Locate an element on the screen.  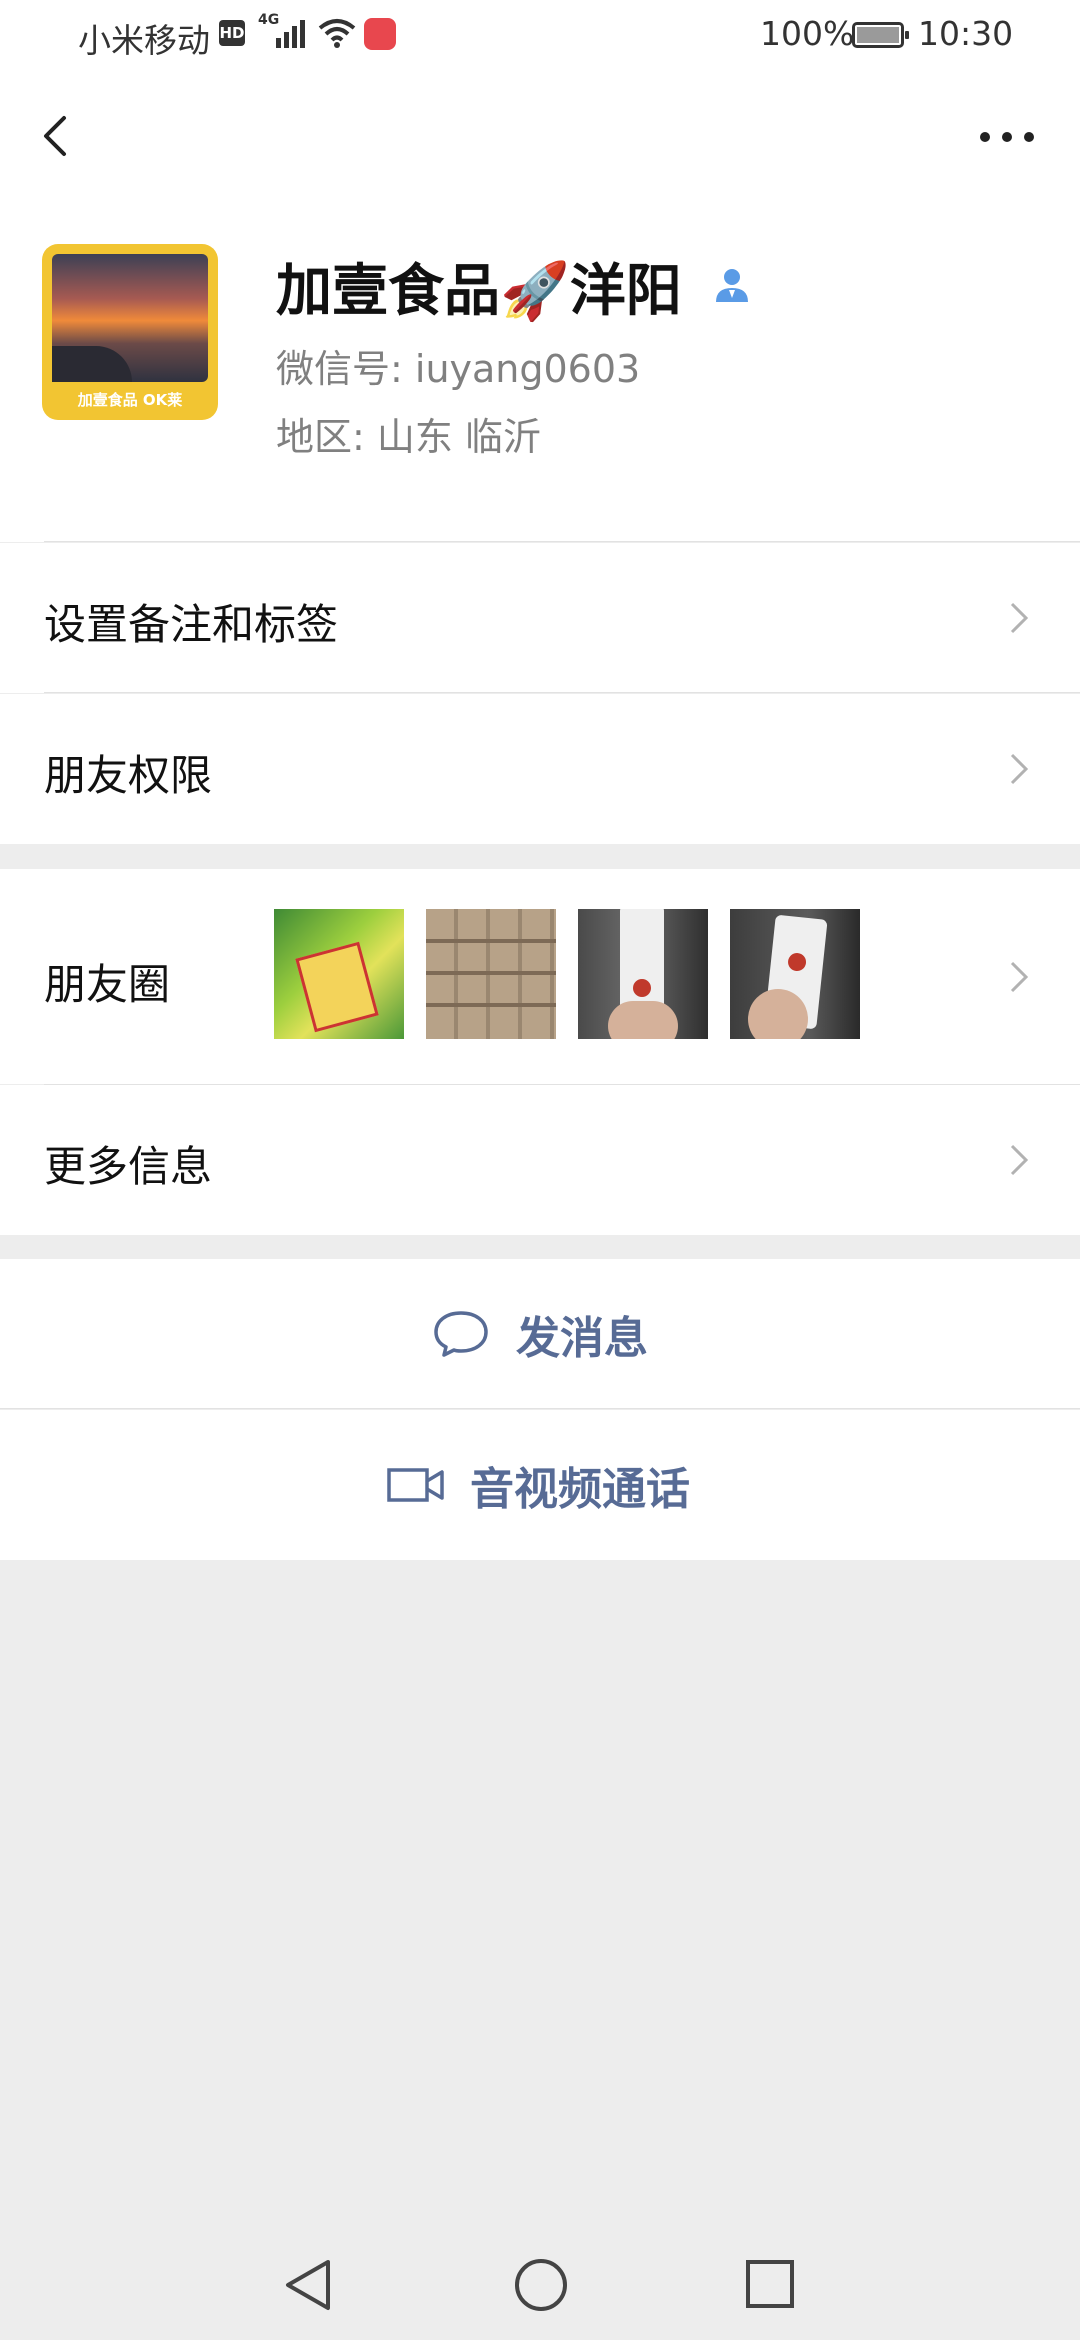
nav-back-icon is located at coordinates (308, 2285).